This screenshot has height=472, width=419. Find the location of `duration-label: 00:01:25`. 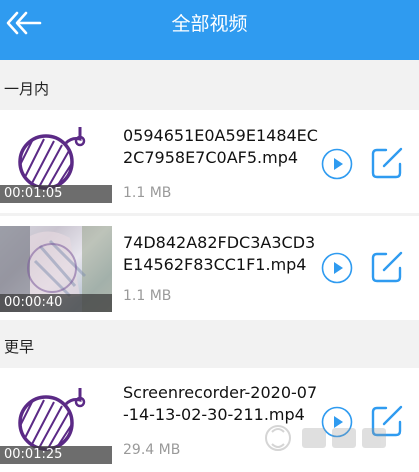

duration-label: 00:01:25 is located at coordinates (56, 455).